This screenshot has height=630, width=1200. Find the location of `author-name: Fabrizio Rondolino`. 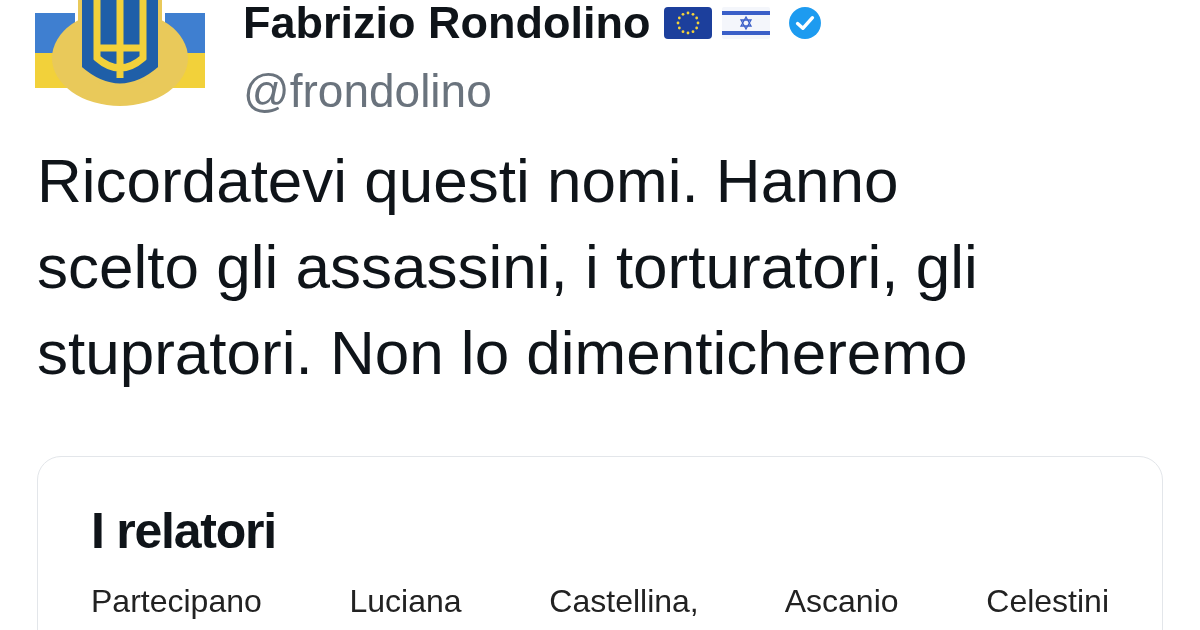

author-name: Fabrizio Rondolino is located at coordinates (447, 23).